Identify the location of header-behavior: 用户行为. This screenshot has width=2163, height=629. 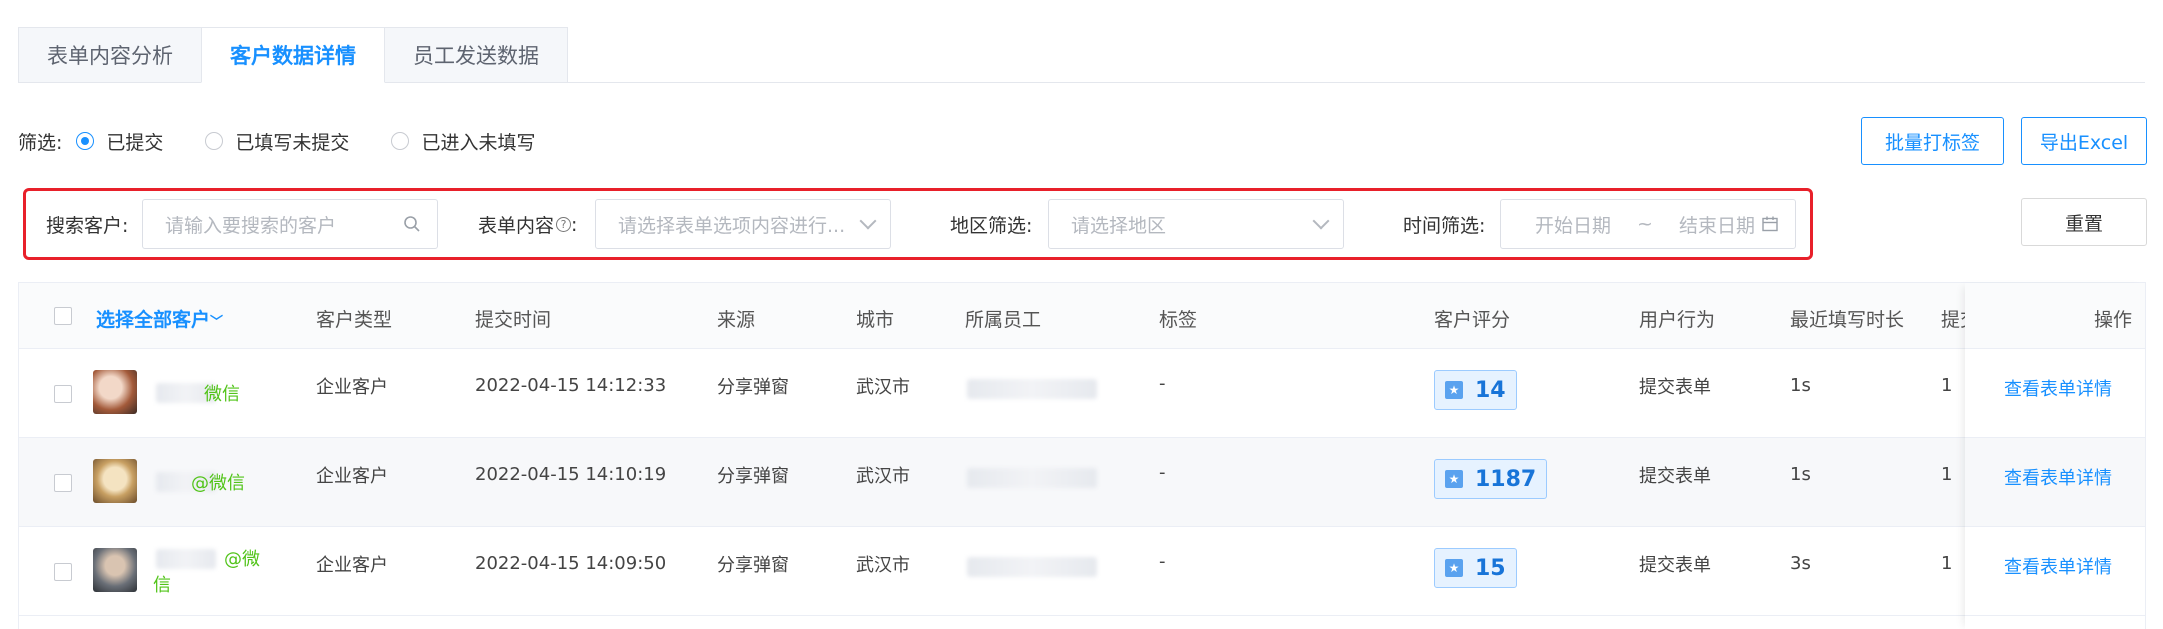
(1677, 320).